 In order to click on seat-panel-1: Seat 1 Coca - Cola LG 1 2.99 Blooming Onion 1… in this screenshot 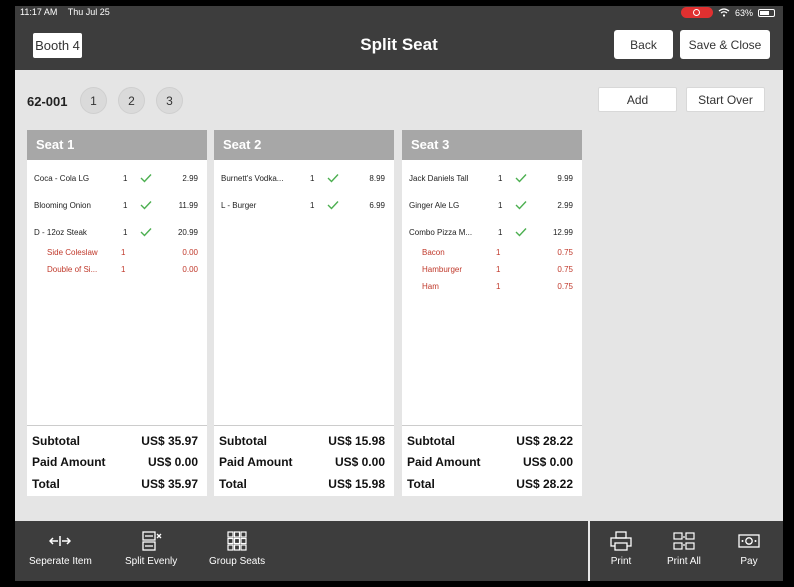, I will do `click(117, 313)`.